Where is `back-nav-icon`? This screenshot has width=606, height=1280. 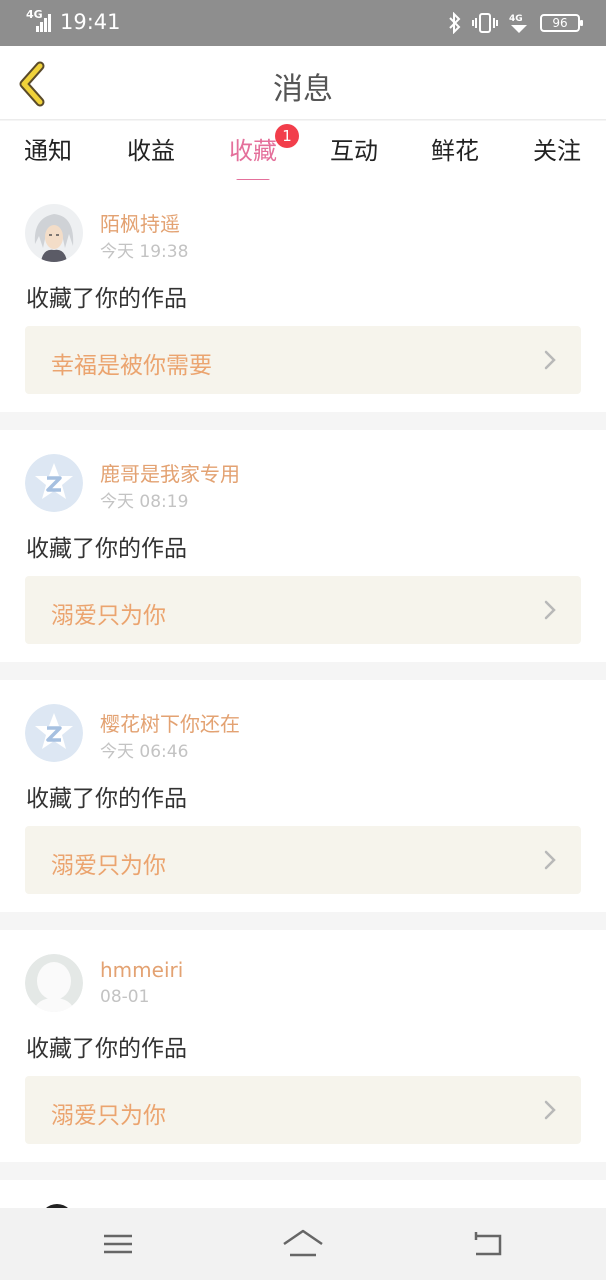 back-nav-icon is located at coordinates (488, 1244).